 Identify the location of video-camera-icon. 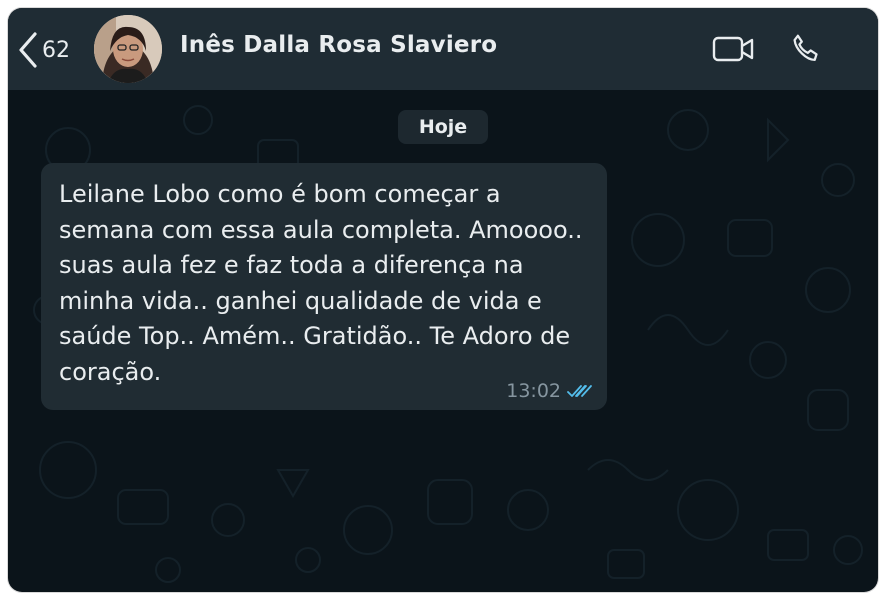
(733, 49).